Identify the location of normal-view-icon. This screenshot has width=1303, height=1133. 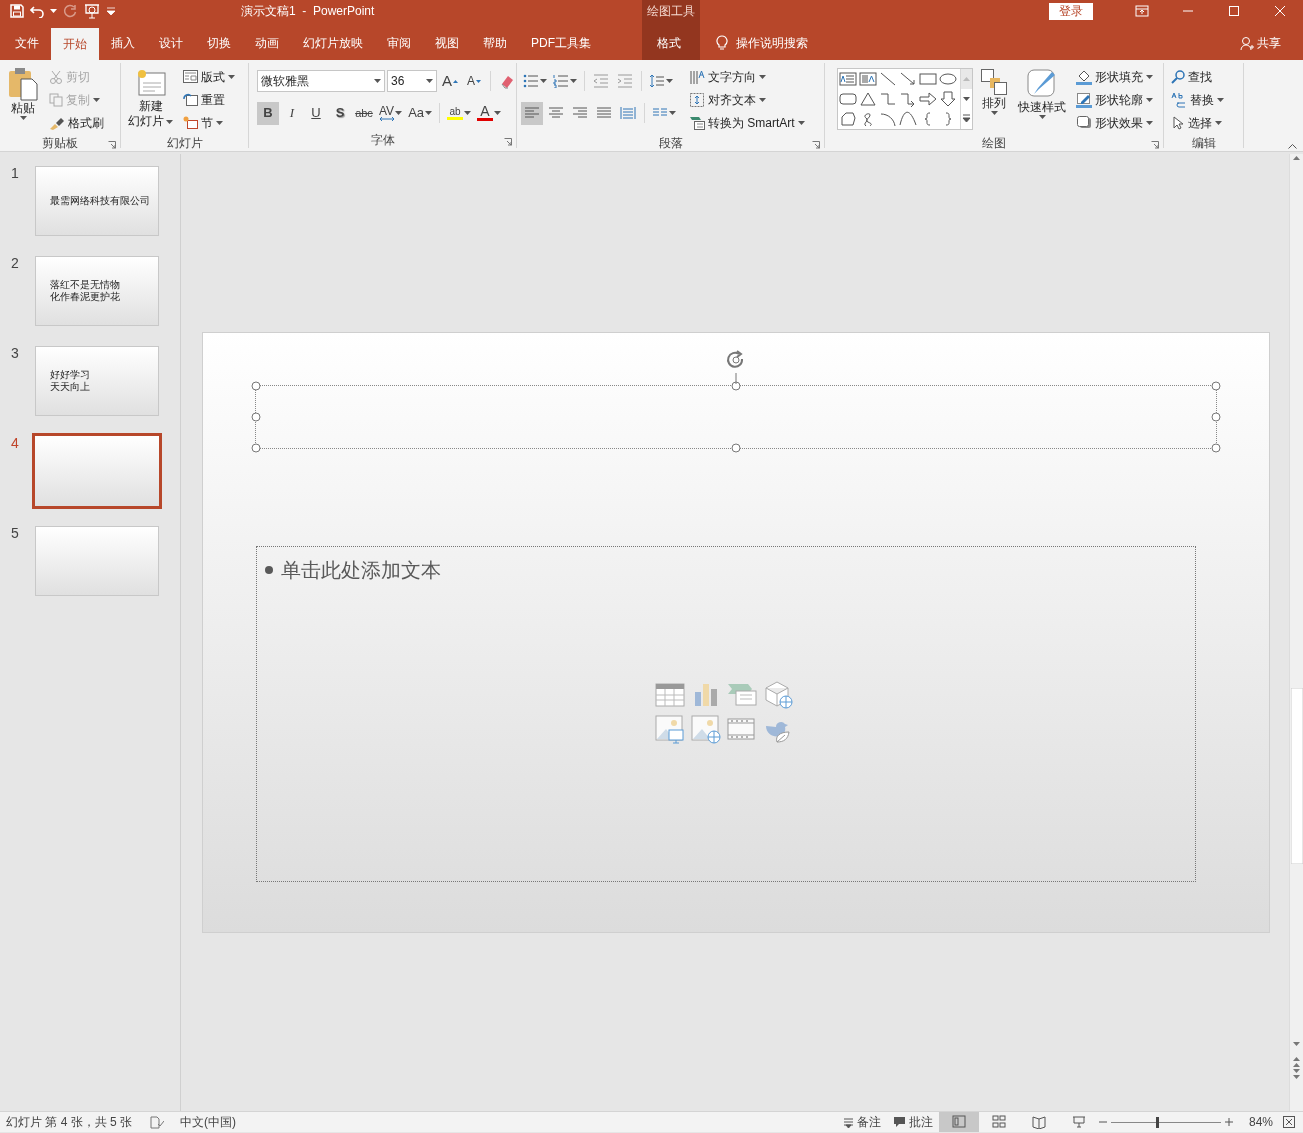
(958, 1122).